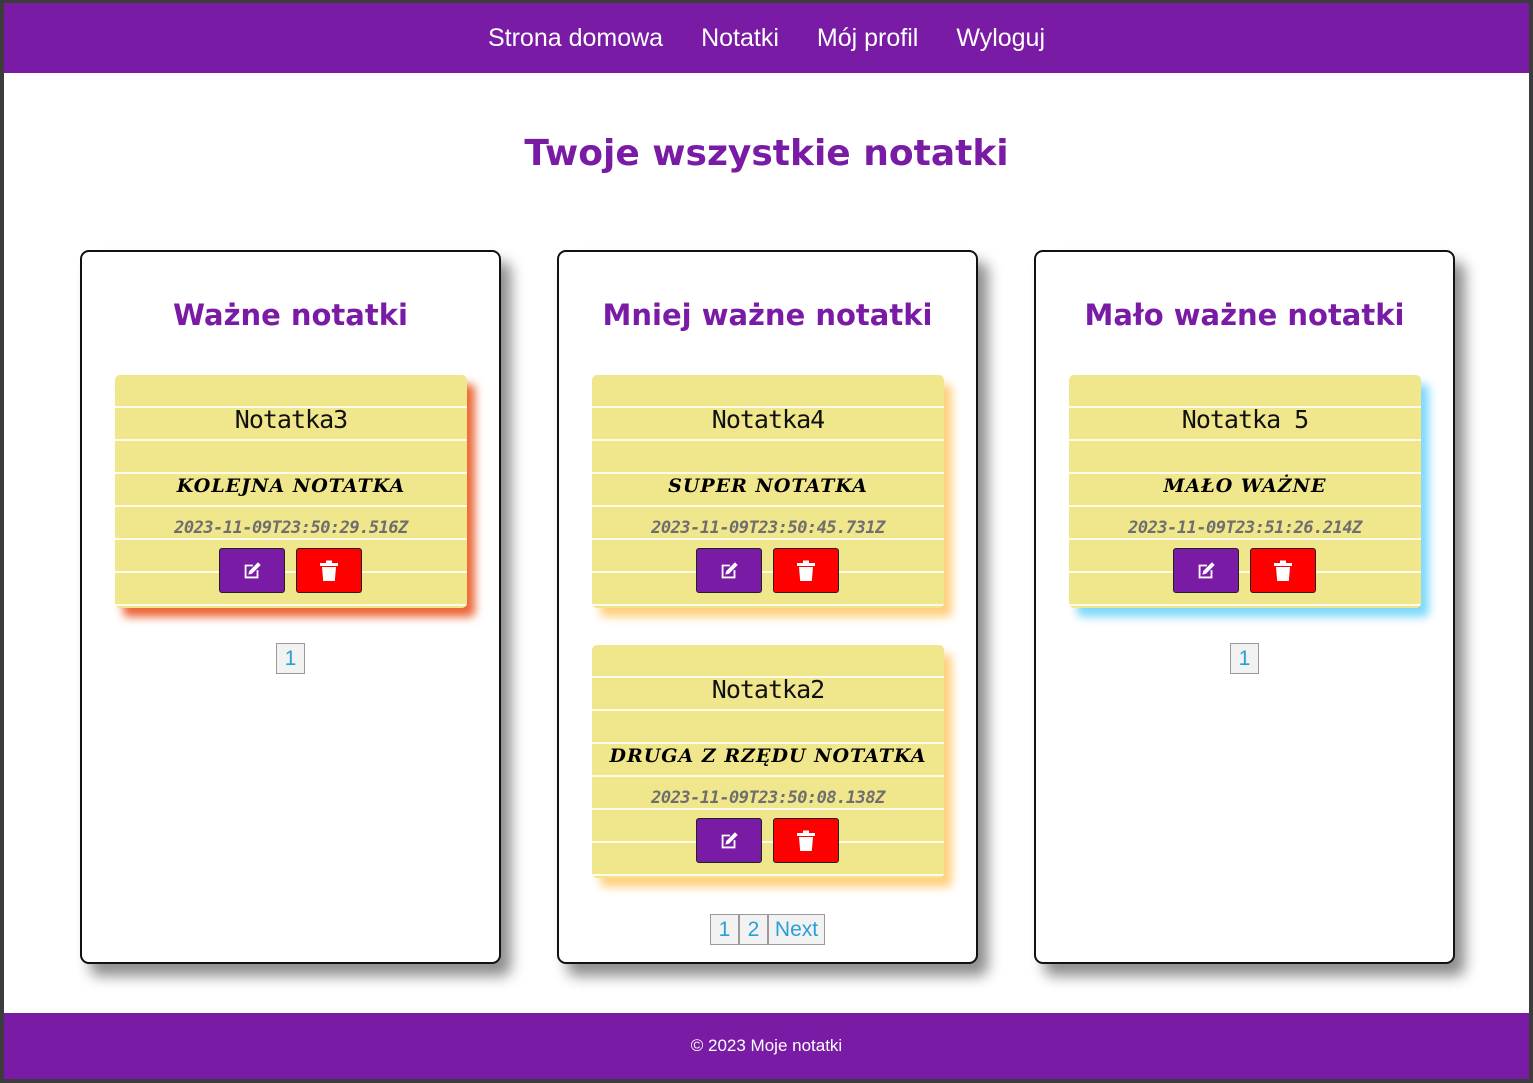  I want to click on note-content: Kolejna notatka, so click(291, 486).